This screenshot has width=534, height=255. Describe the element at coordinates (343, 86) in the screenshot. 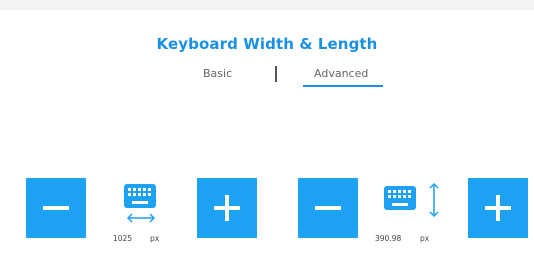

I see `active-tab-indicator` at that location.